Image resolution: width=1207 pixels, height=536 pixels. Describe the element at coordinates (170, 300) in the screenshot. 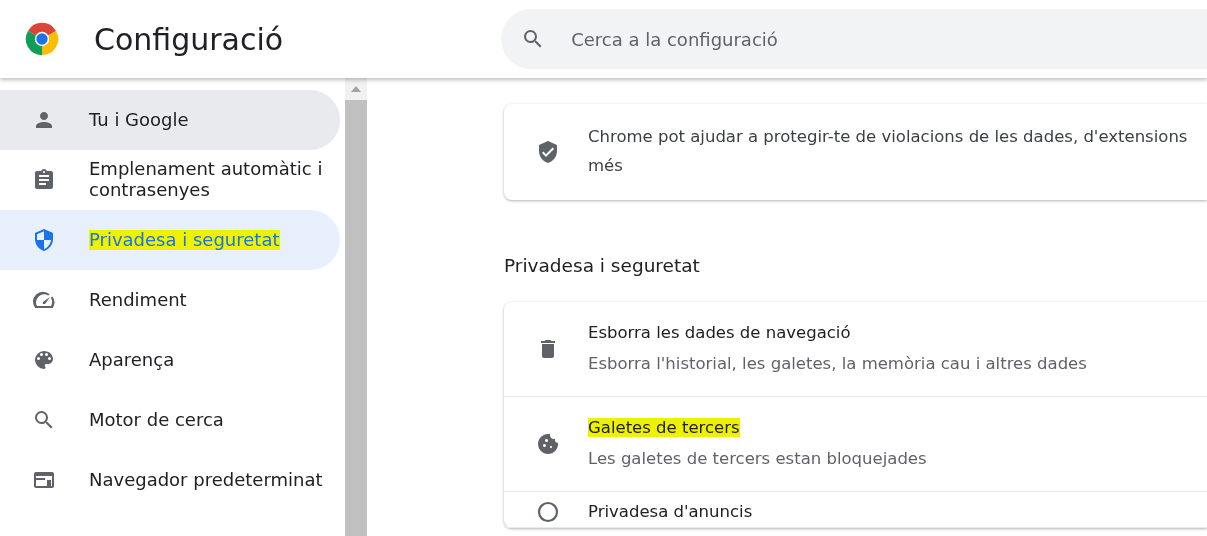

I see `sidebar-item: Rendiment` at that location.